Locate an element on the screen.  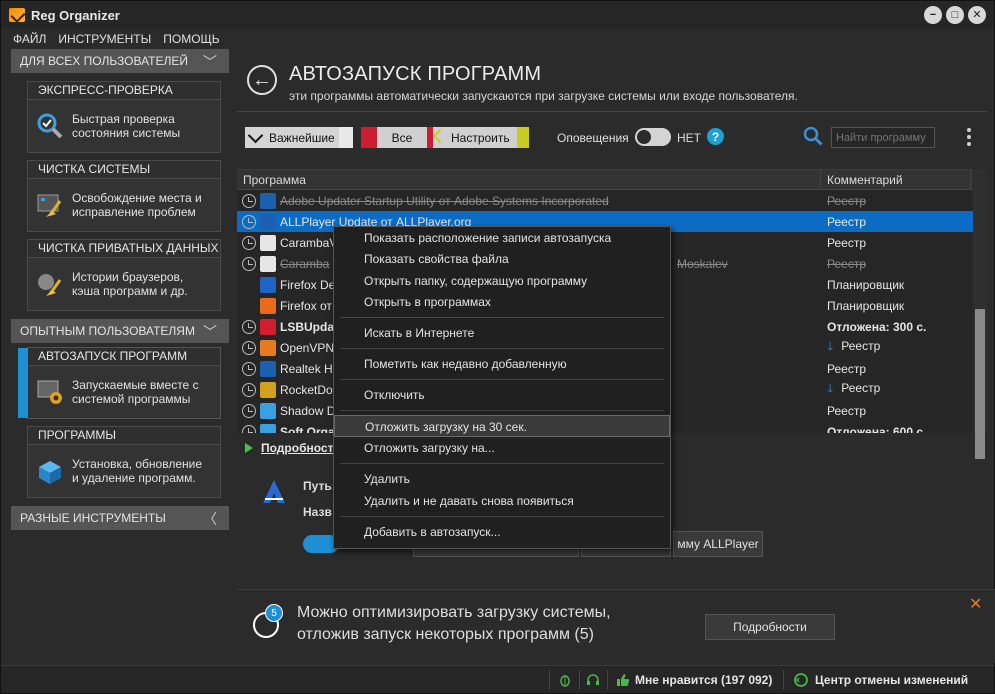
minimize-button: − is located at coordinates (933, 15).